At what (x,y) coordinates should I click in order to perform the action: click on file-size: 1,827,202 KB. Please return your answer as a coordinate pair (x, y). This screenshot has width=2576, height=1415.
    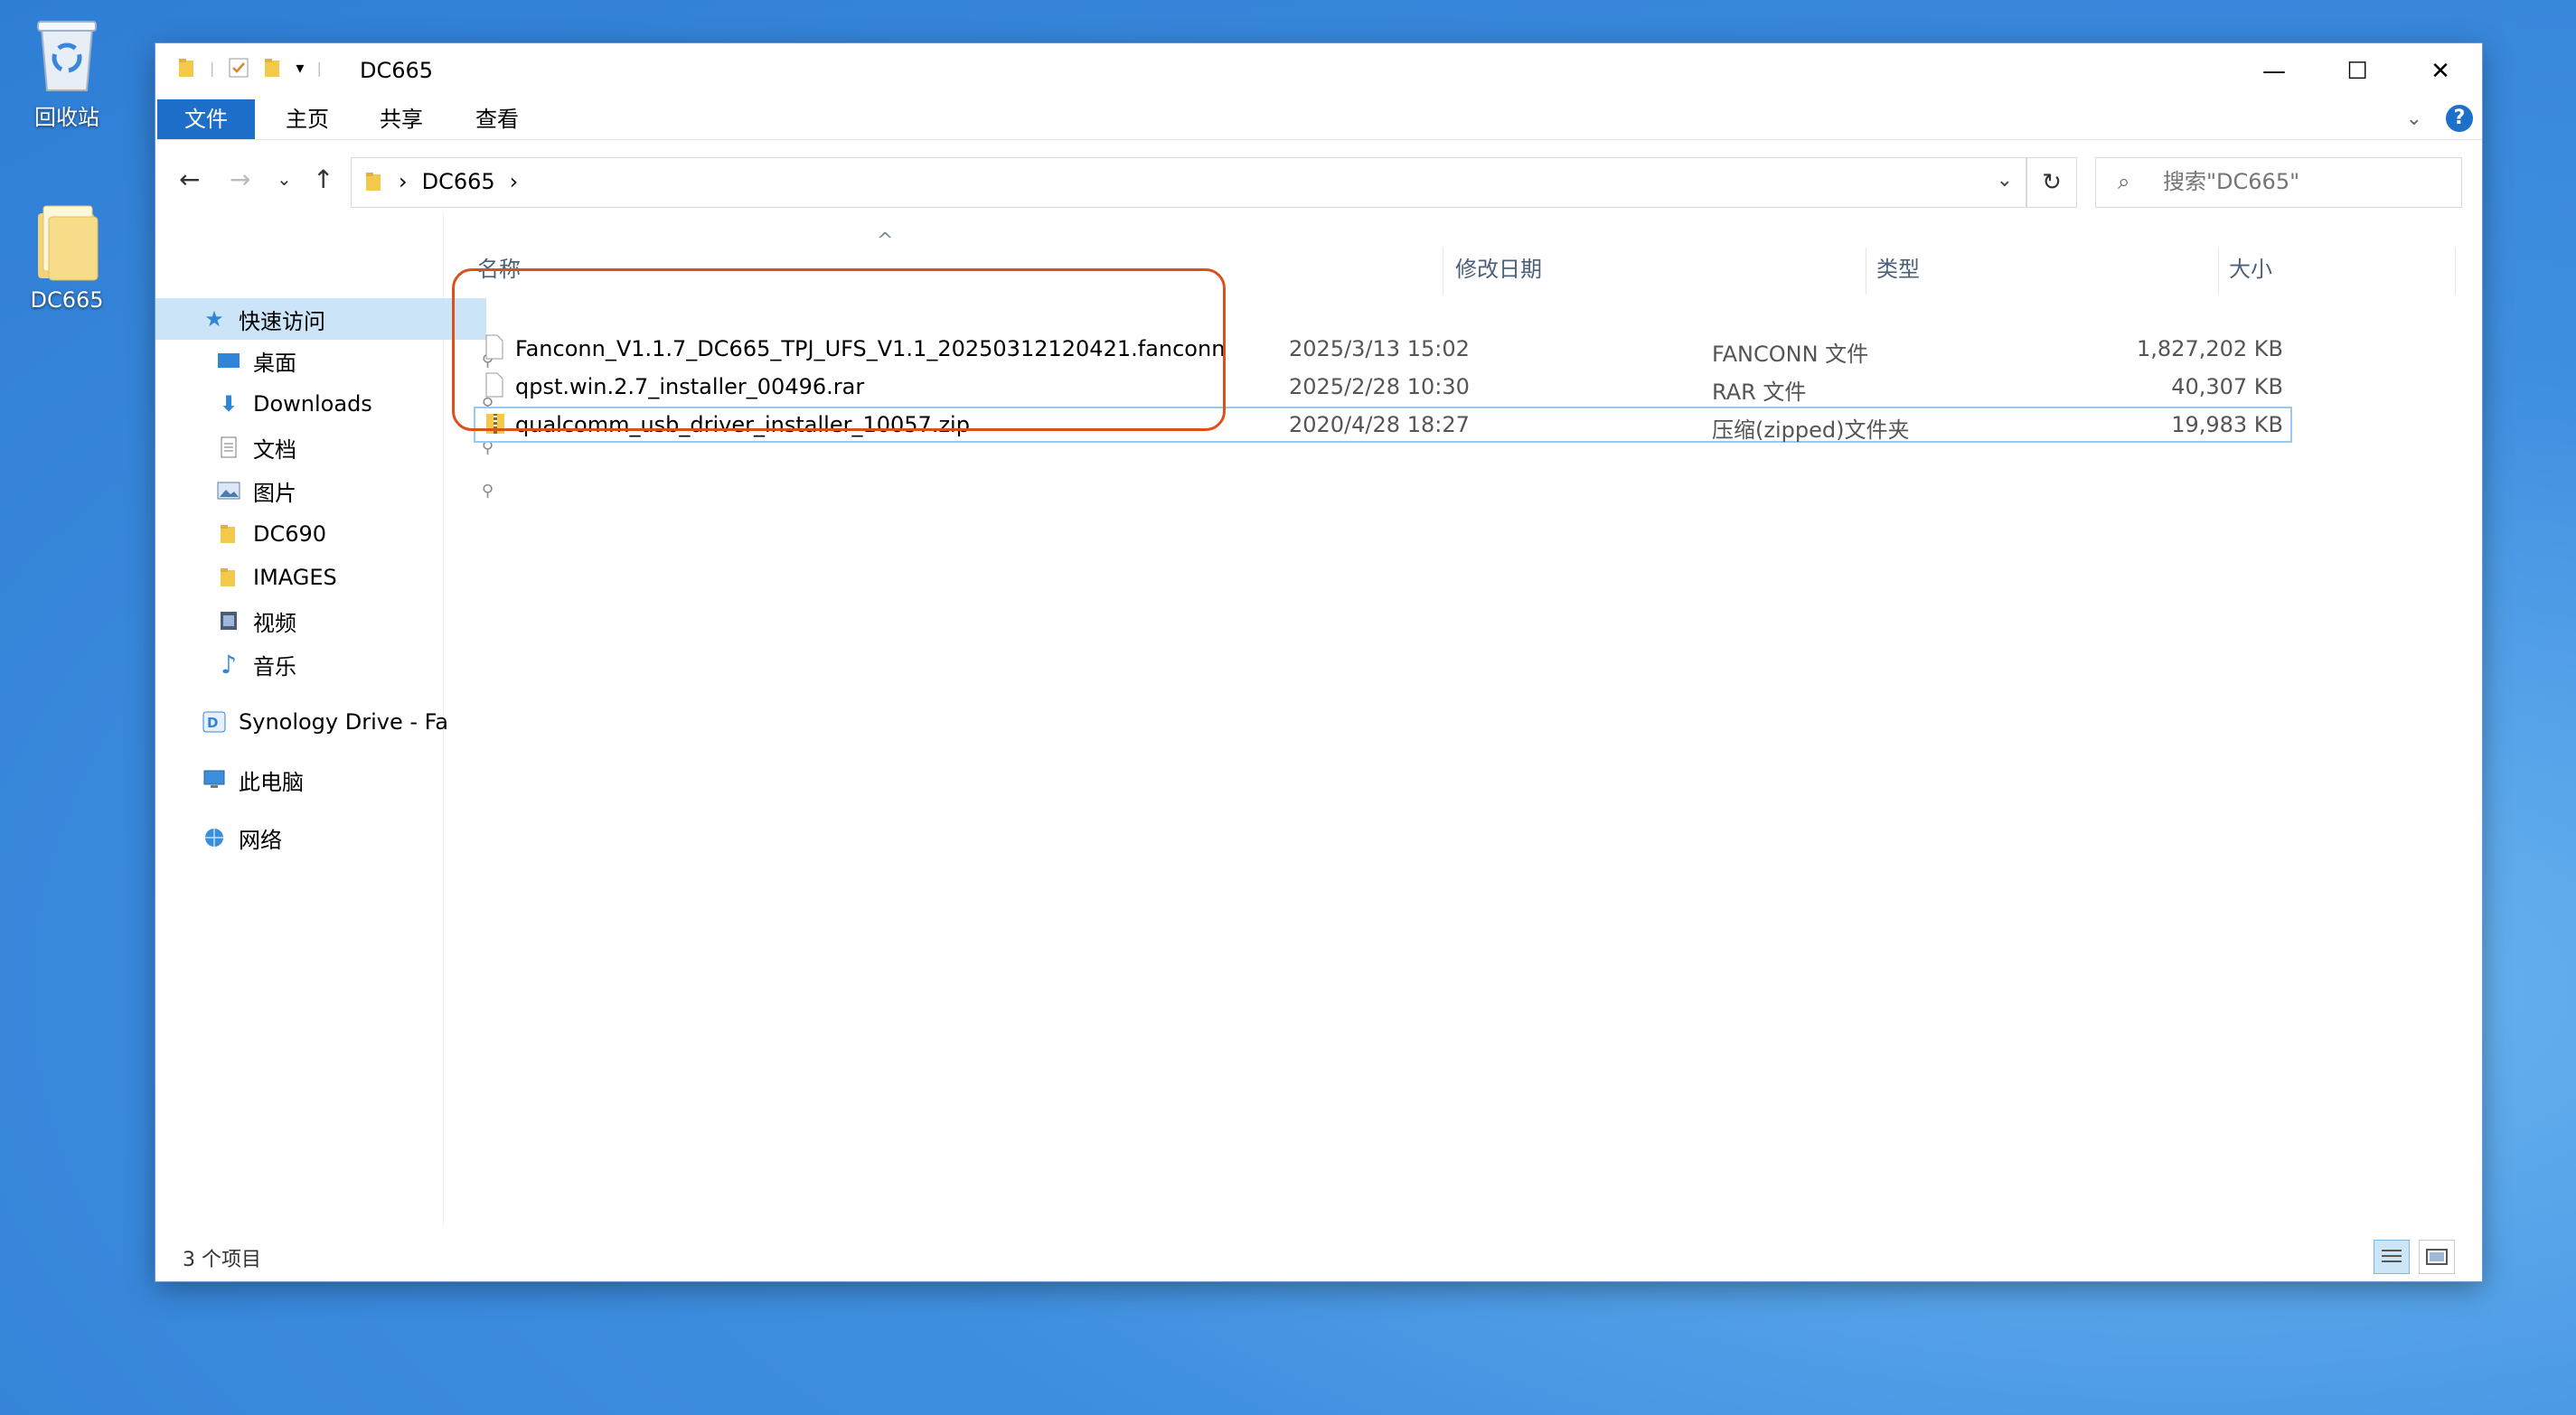
    Looking at the image, I should click on (2210, 348).